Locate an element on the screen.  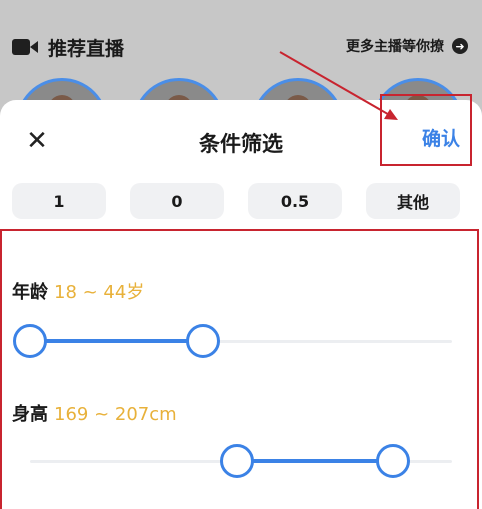
age-label: 年龄 is located at coordinates (30, 292).